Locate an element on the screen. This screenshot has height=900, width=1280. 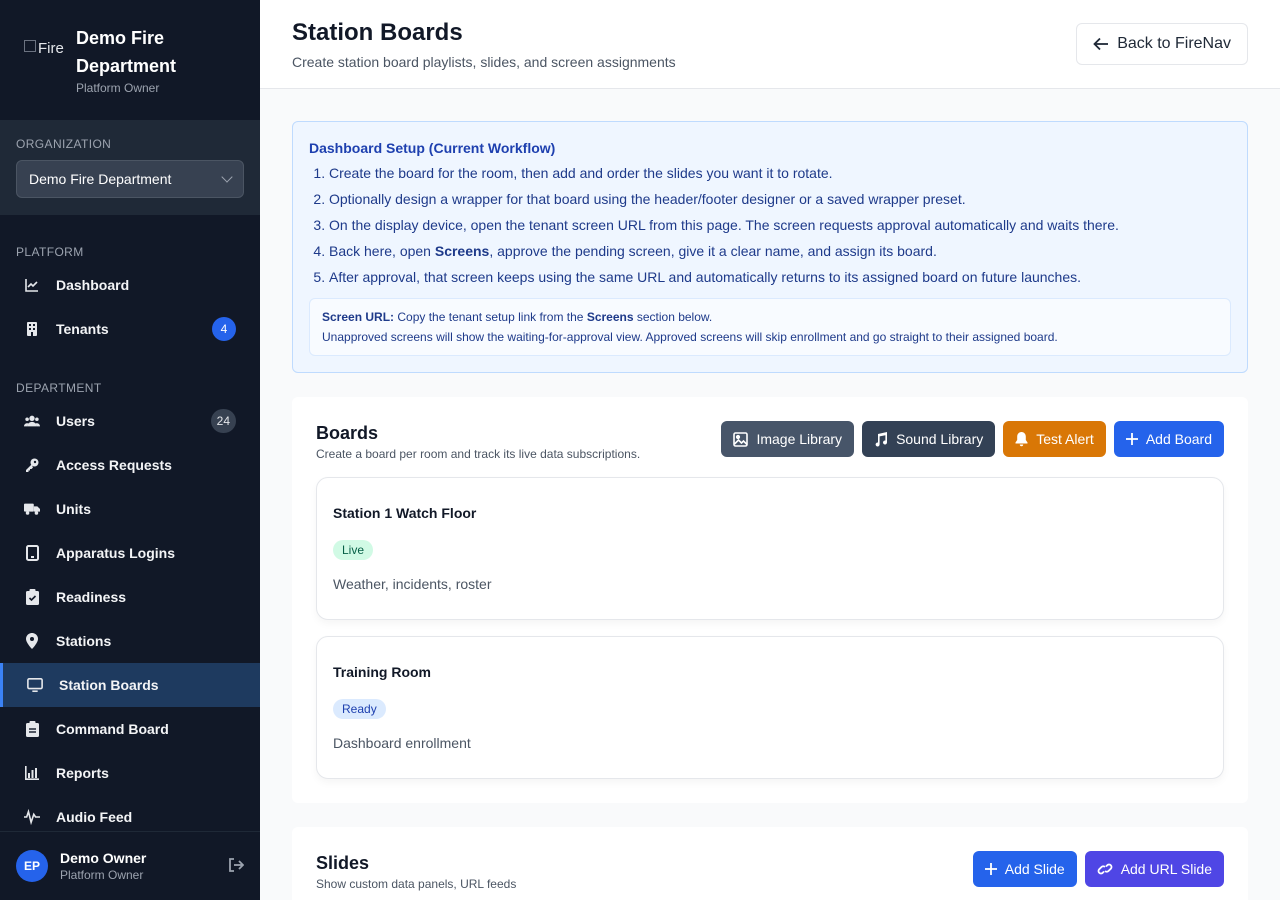
clipboard-icon is located at coordinates (32, 729).